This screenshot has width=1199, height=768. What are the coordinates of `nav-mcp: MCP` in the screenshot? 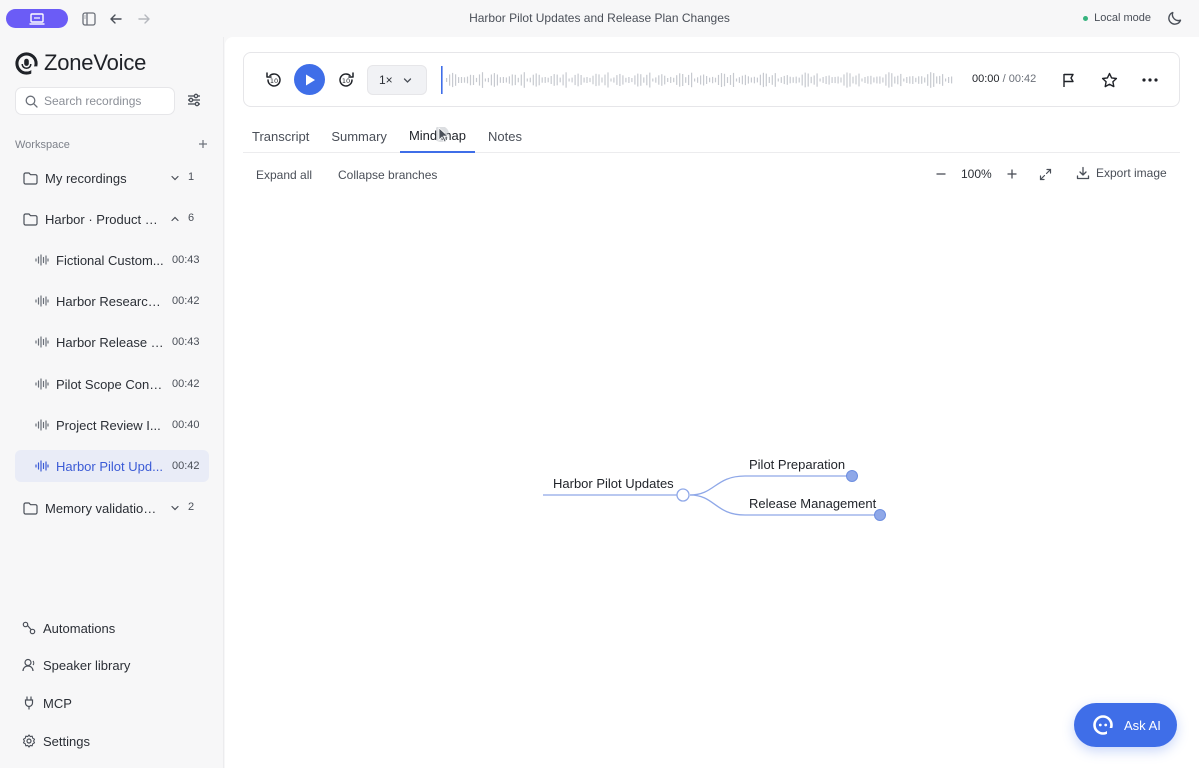 It's located at (112, 703).